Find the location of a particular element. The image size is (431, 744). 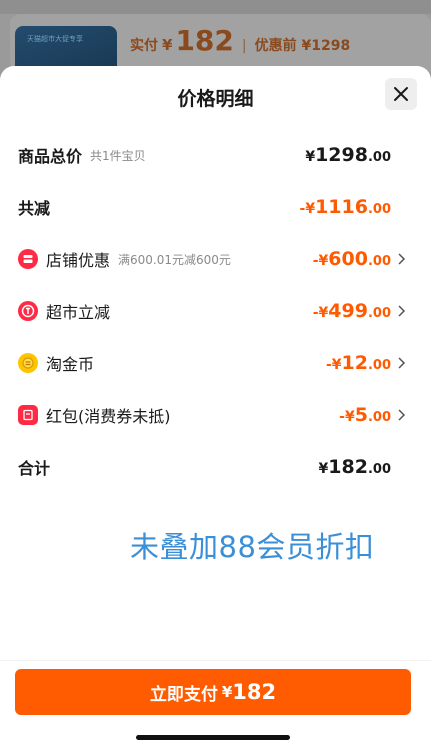

grand-total-amount: ¥ 182 .00 is located at coordinates (355, 467).